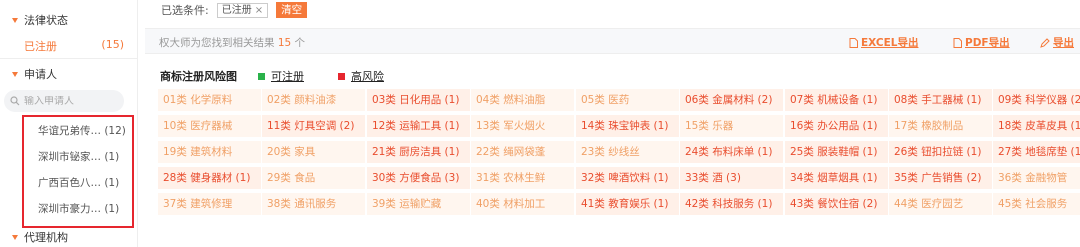 The height and width of the screenshot is (247, 1080). What do you see at coordinates (418, 204) in the screenshot?
I see `trademark-class-cell: 39类 运输贮藏` at bounding box center [418, 204].